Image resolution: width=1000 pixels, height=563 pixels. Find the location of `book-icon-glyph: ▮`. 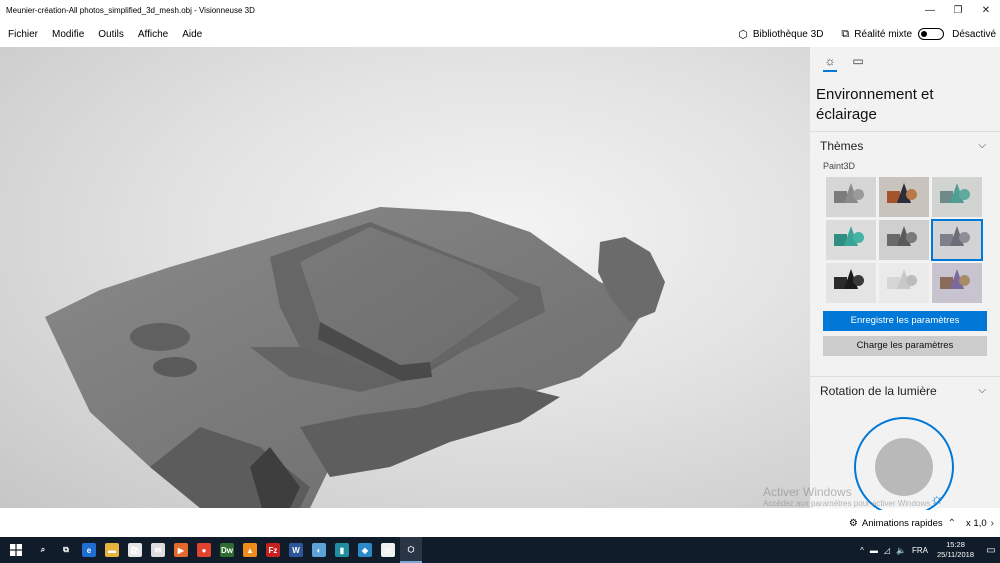

book-icon-glyph: ▮ is located at coordinates (342, 550).